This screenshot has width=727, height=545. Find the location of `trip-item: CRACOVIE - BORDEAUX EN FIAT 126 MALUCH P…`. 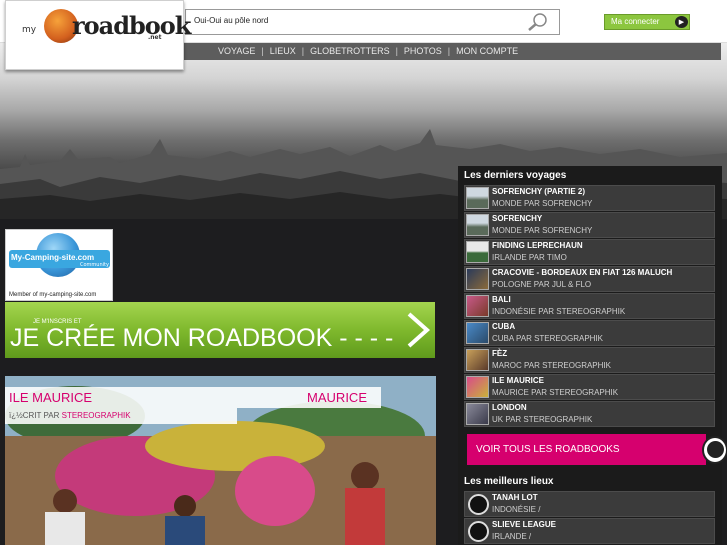

trip-item: CRACOVIE - BORDEAUX EN FIAT 126 MALUCH P… is located at coordinates (589, 279).